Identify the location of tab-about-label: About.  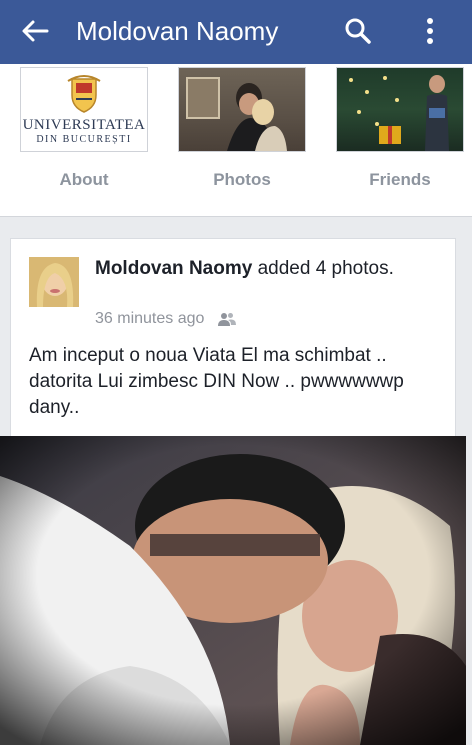
(84, 179).